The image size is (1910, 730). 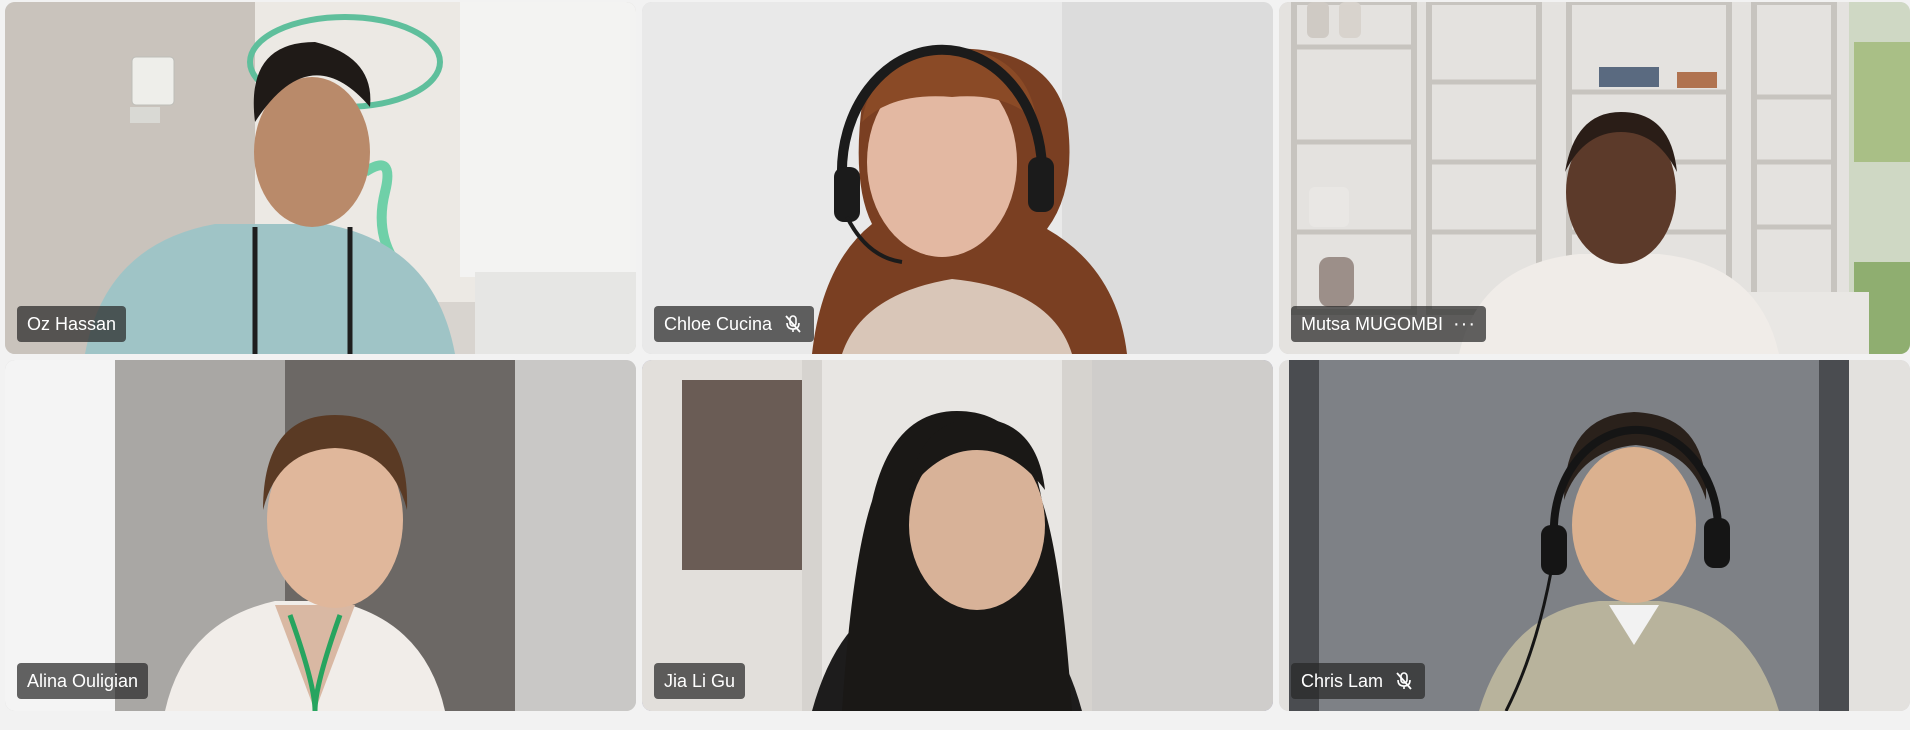 What do you see at coordinates (1464, 324) in the screenshot?
I see `more-options-icon: ···` at bounding box center [1464, 324].